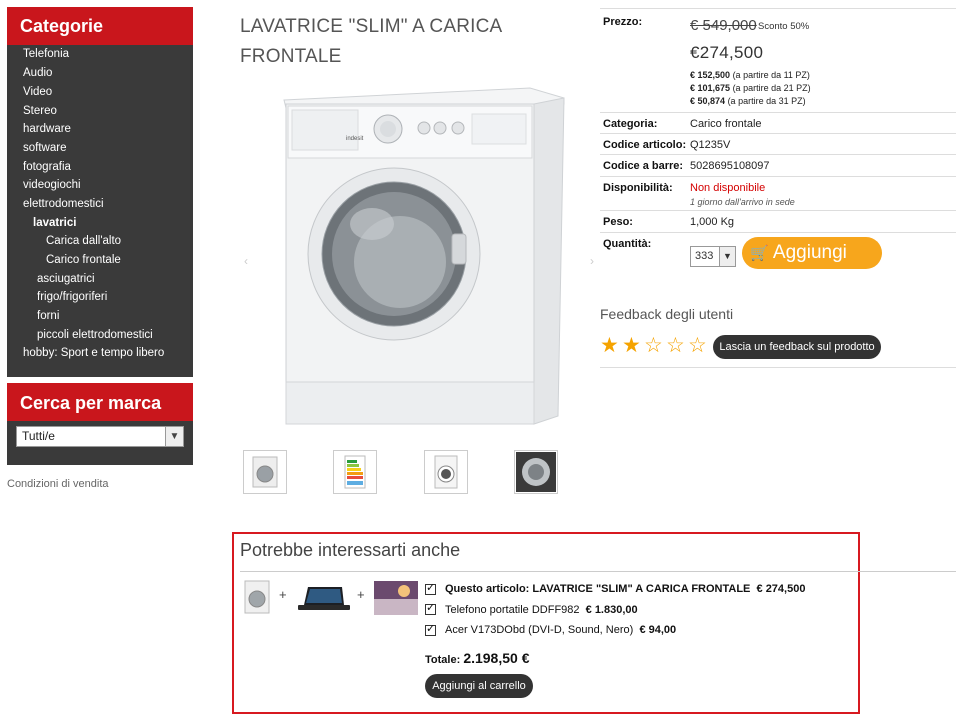 Image resolution: width=956 pixels, height=715 pixels. Describe the element at coordinates (728, 188) in the screenshot. I see `availability-value: Non disponibile` at that location.